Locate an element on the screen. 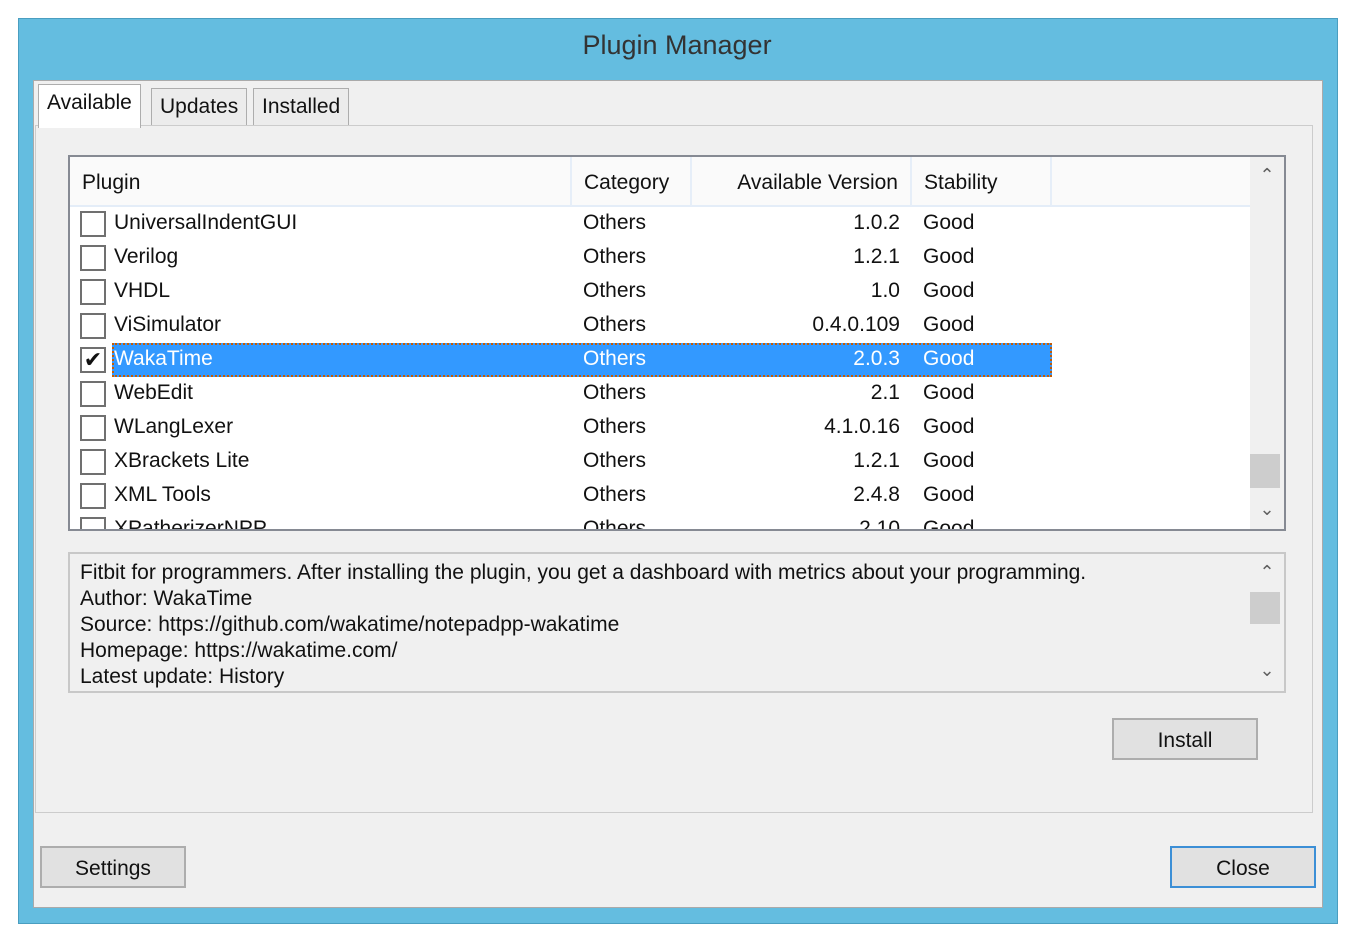 This screenshot has height=946, width=1354. selection-highlight is located at coordinates (582, 360).